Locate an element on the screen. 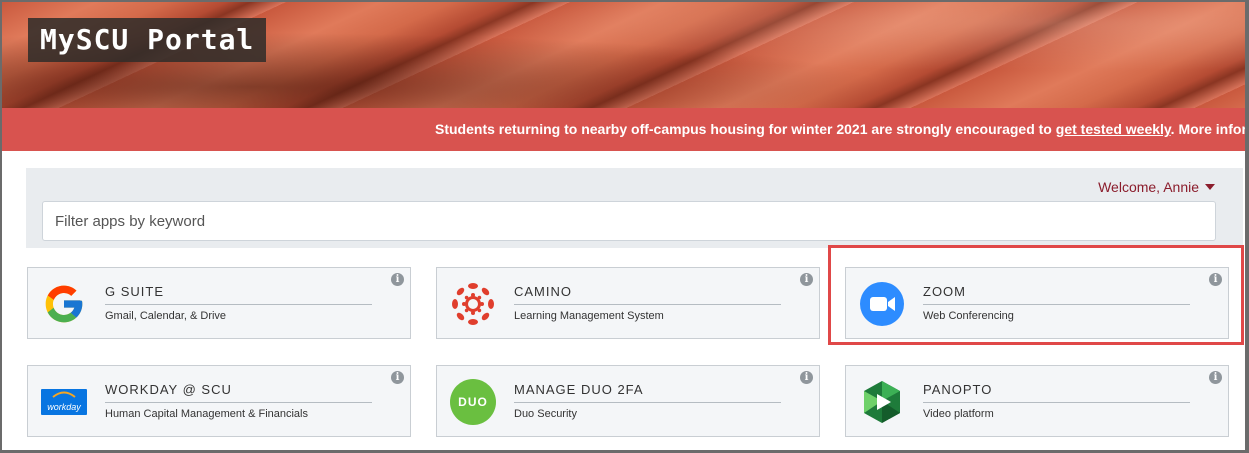  app-description: Video platform is located at coordinates (958, 414).